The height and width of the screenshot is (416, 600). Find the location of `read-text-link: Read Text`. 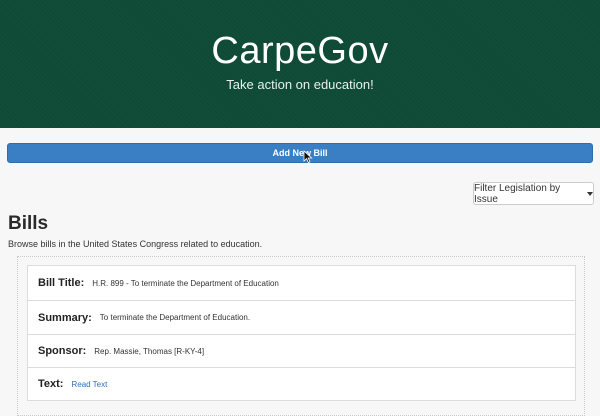

read-text-link: Read Text is located at coordinates (89, 384).